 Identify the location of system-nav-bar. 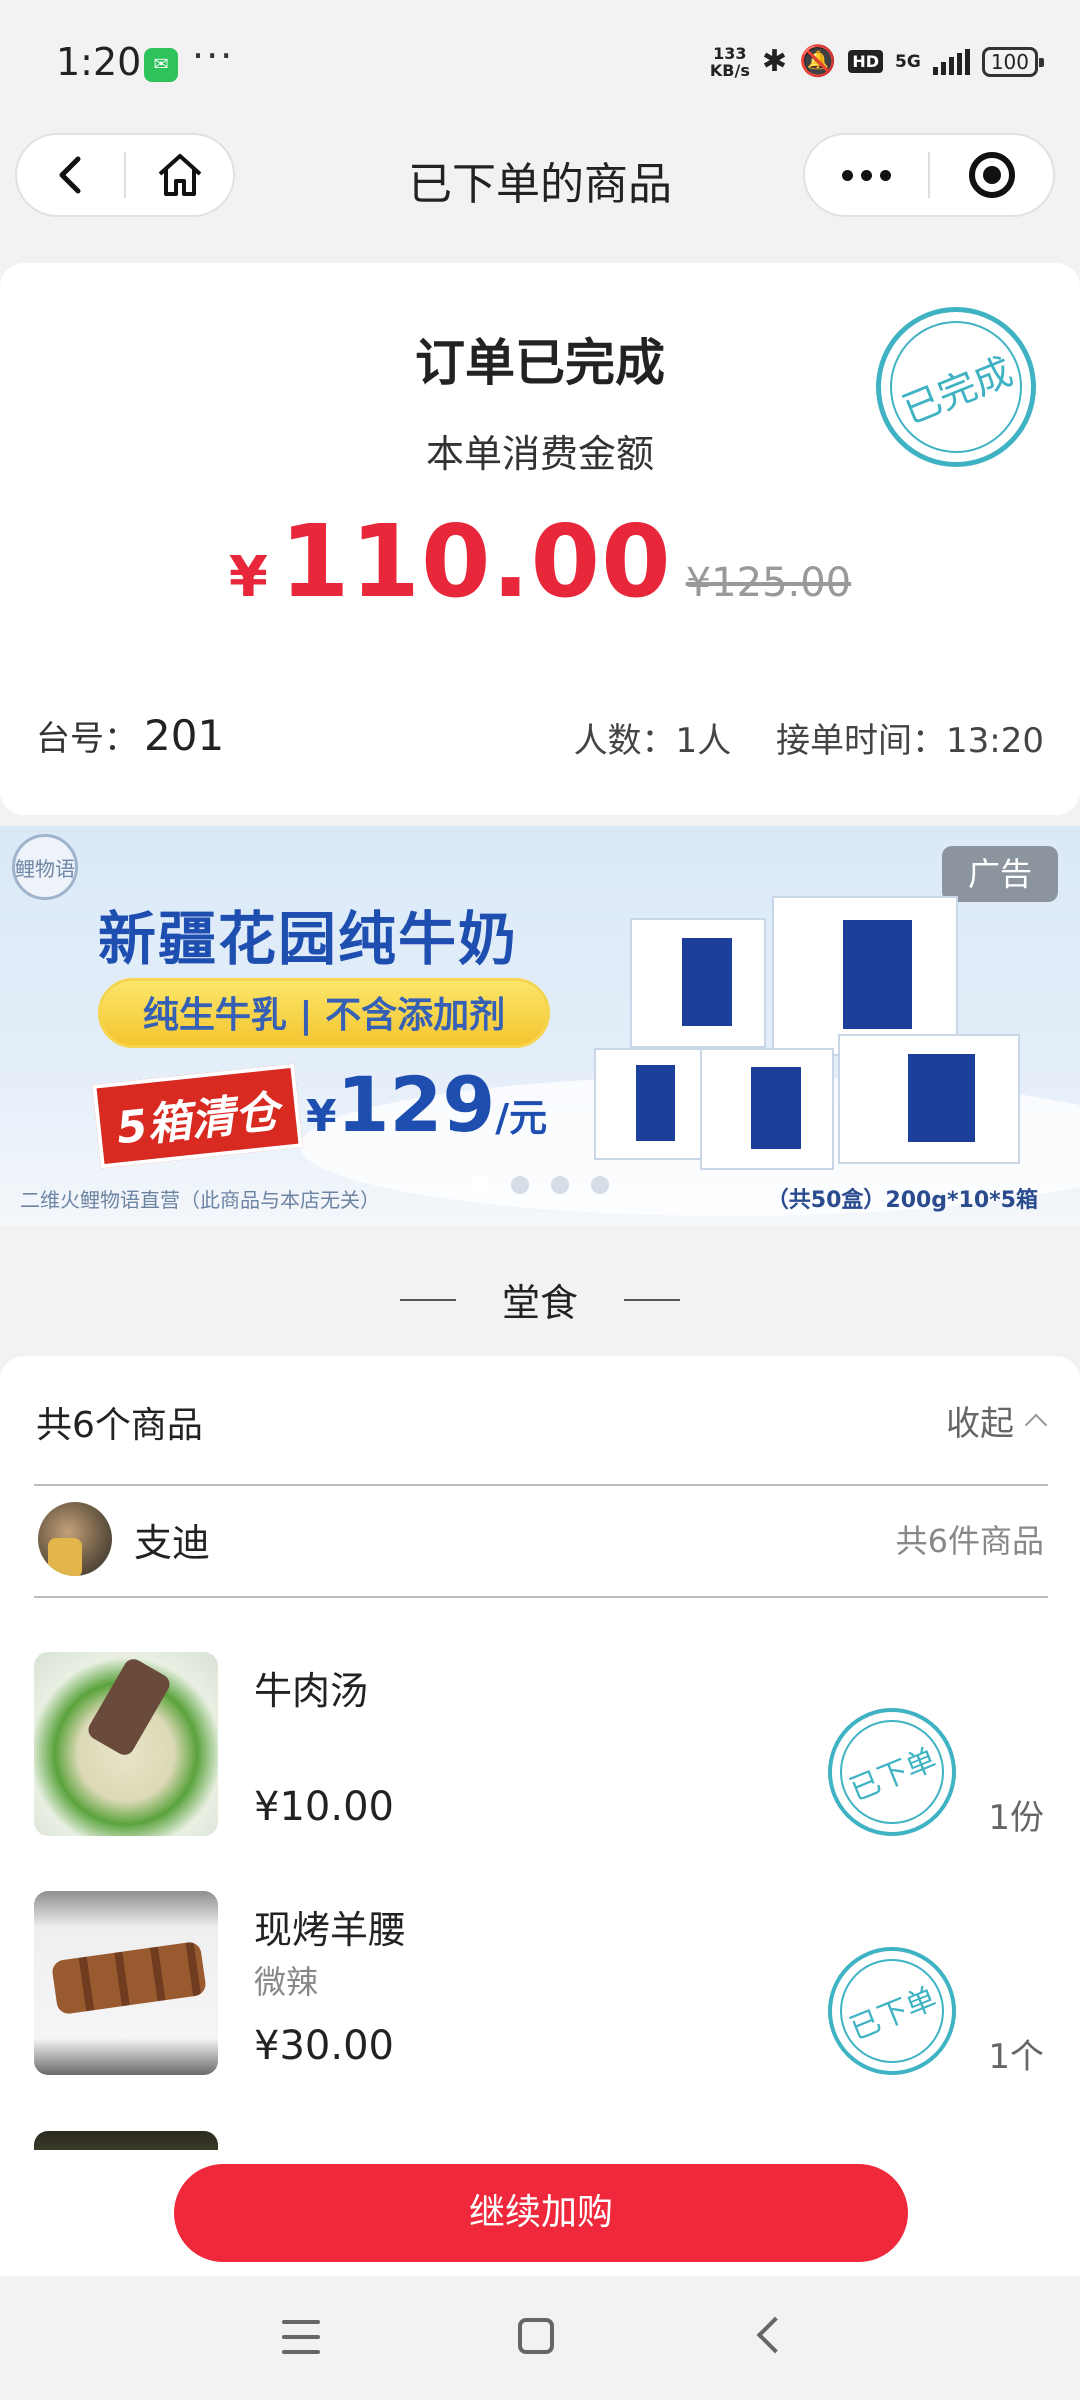
(540, 2338).